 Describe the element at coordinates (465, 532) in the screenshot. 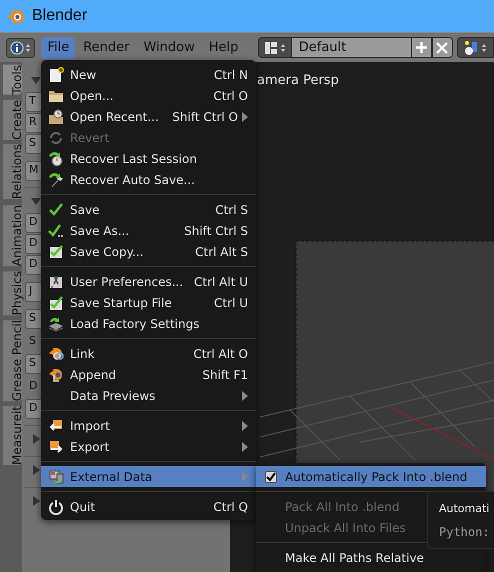

I see `tooltip-python: Python:` at that location.